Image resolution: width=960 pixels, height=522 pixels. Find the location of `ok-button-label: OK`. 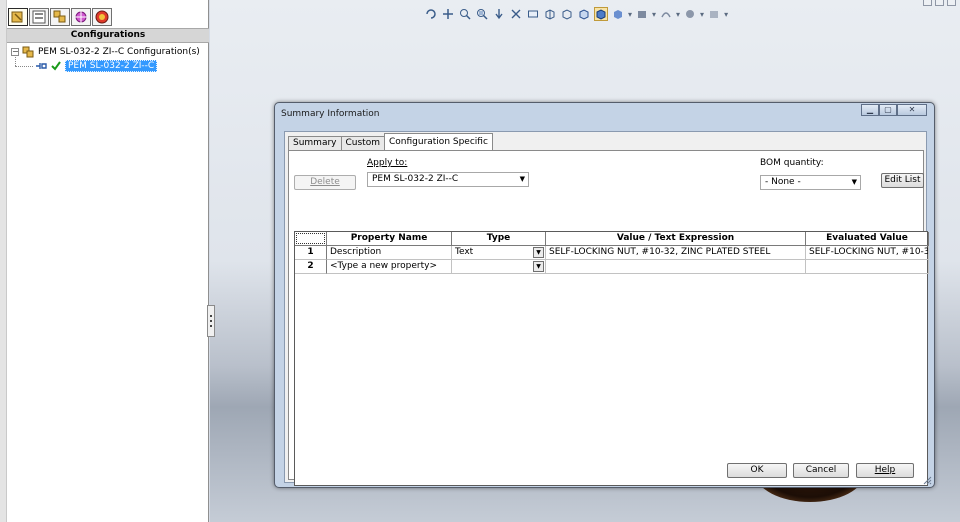

ok-button-label: OK is located at coordinates (757, 470).